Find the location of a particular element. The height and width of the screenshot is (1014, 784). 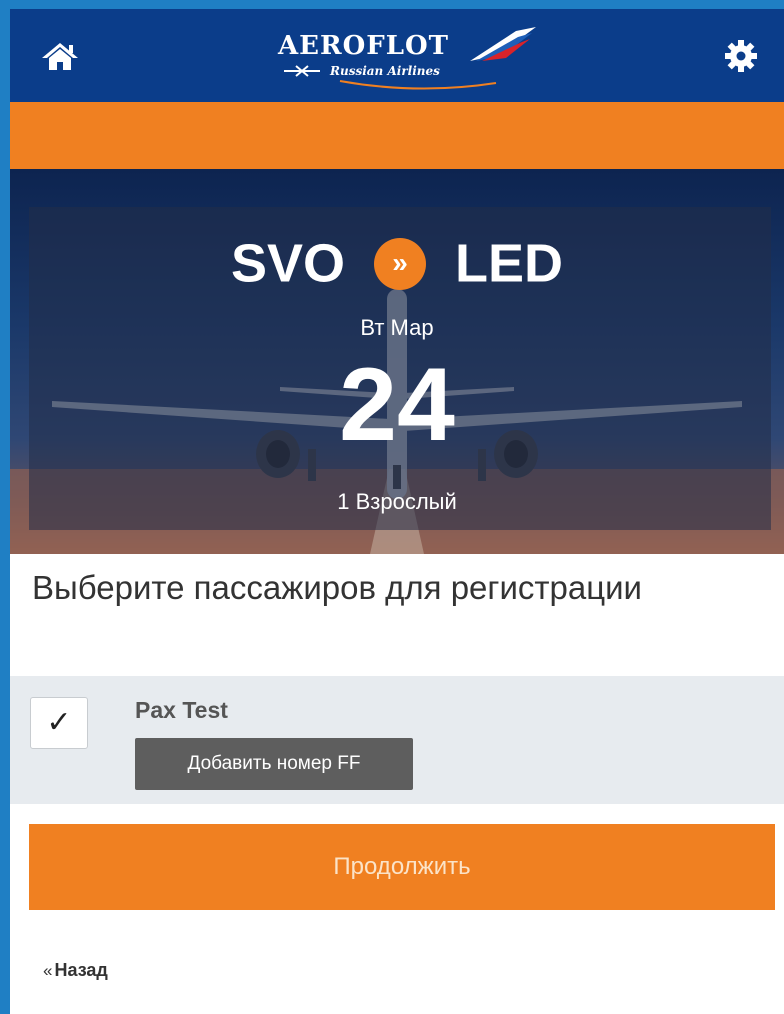

add-ff-number-button: Добавить номер FF is located at coordinates (274, 764).